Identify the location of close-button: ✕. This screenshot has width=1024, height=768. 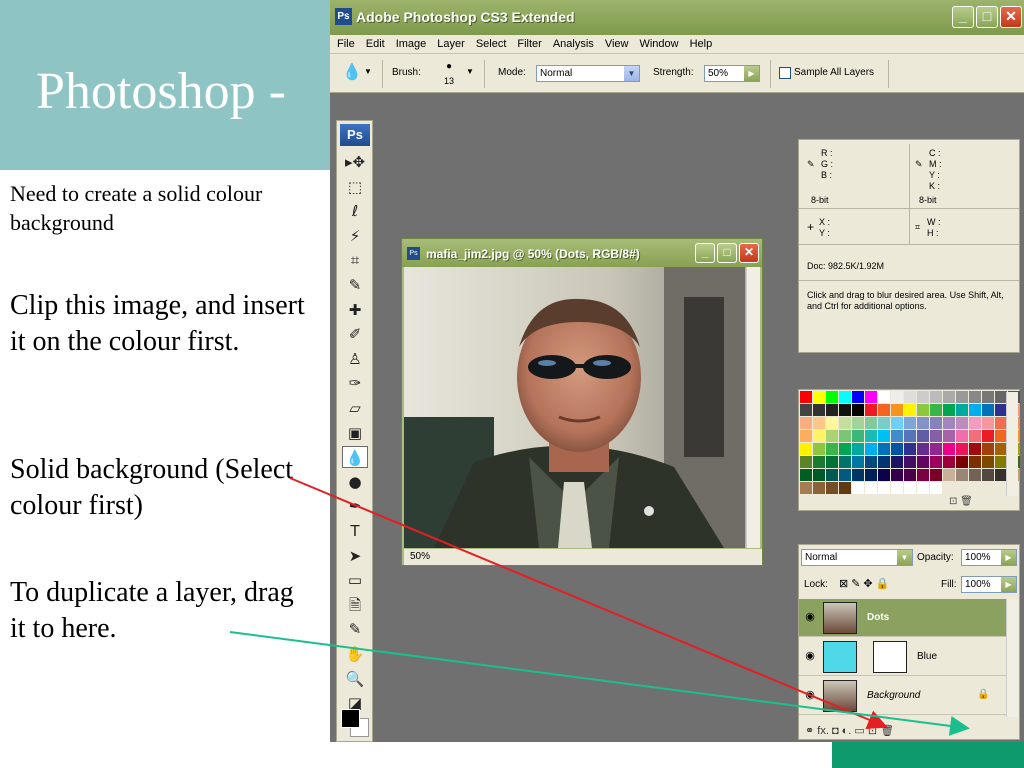
(1011, 17).